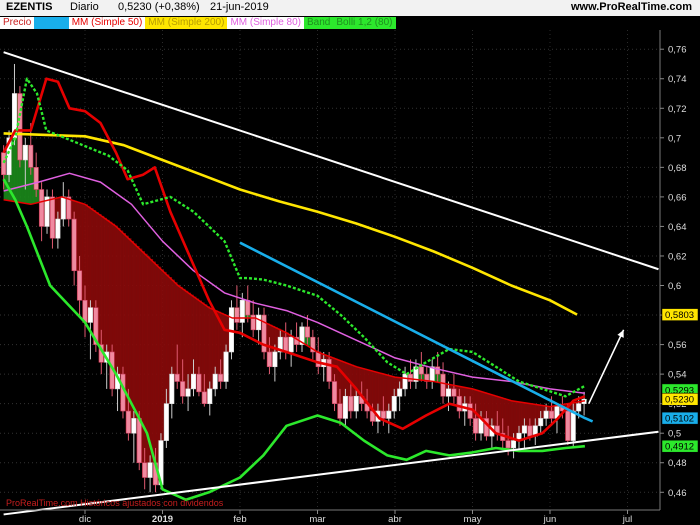  I want to click on y-tick-label: 0,62, so click(677, 256).